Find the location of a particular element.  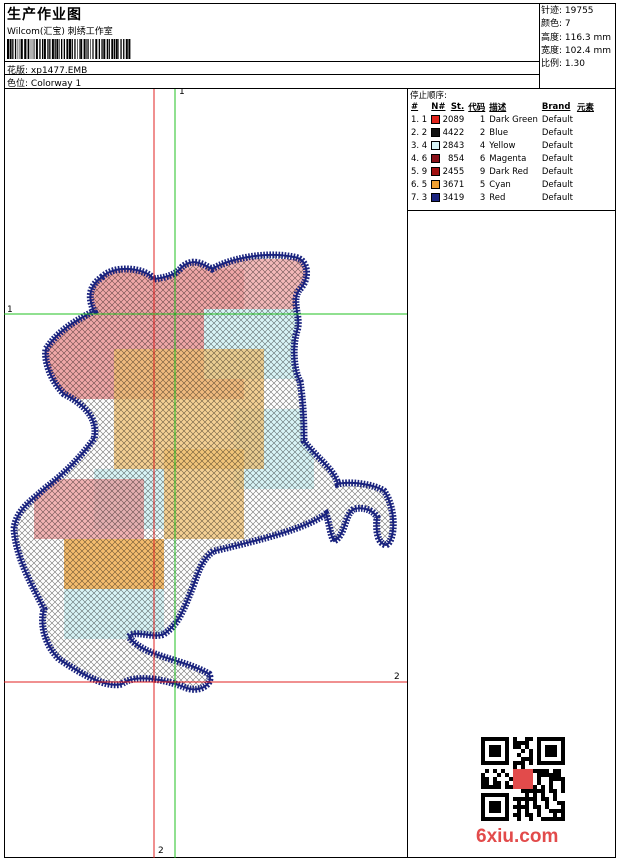

col-code: 代码 is located at coordinates (477, 107).